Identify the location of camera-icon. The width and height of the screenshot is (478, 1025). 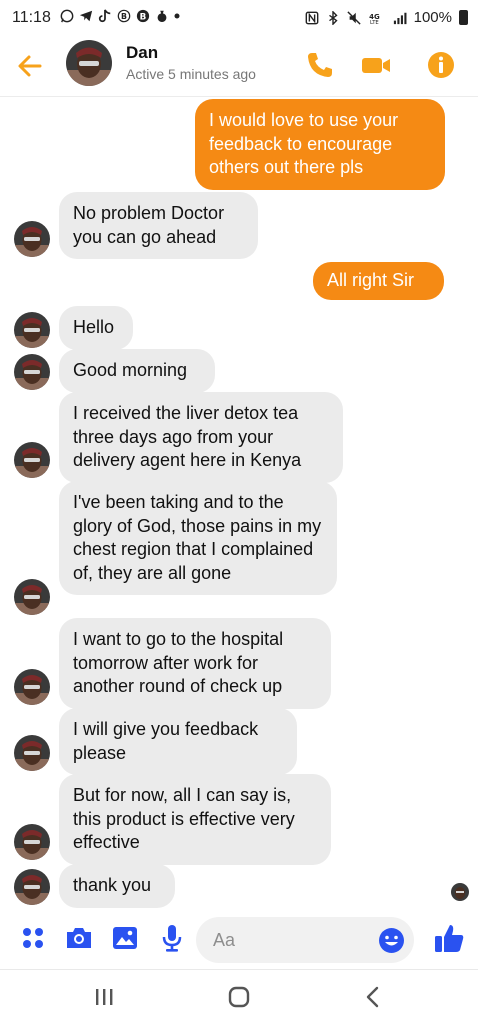
(79, 938).